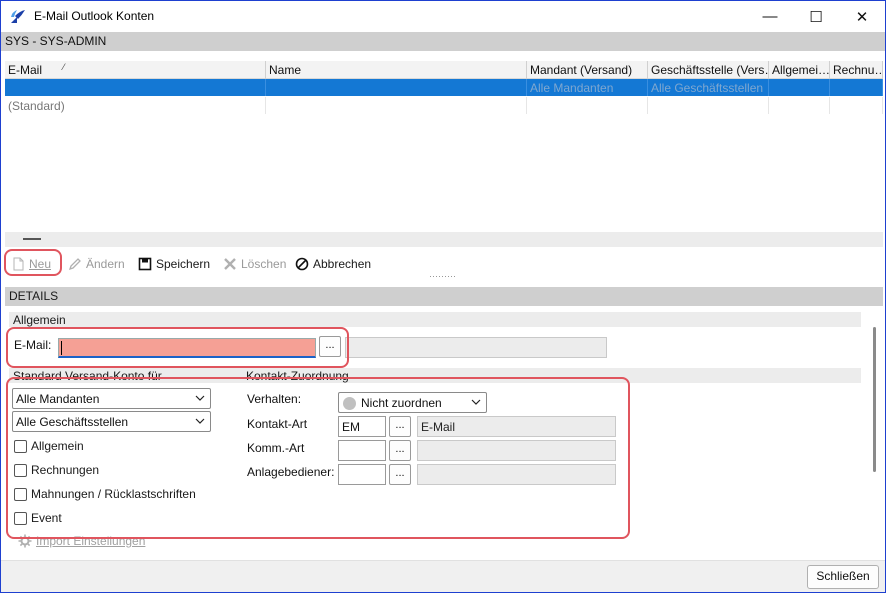 Image resolution: width=886 pixels, height=593 pixels. What do you see at coordinates (443, 576) in the screenshot?
I see `footer-bar: Schließen` at bounding box center [443, 576].